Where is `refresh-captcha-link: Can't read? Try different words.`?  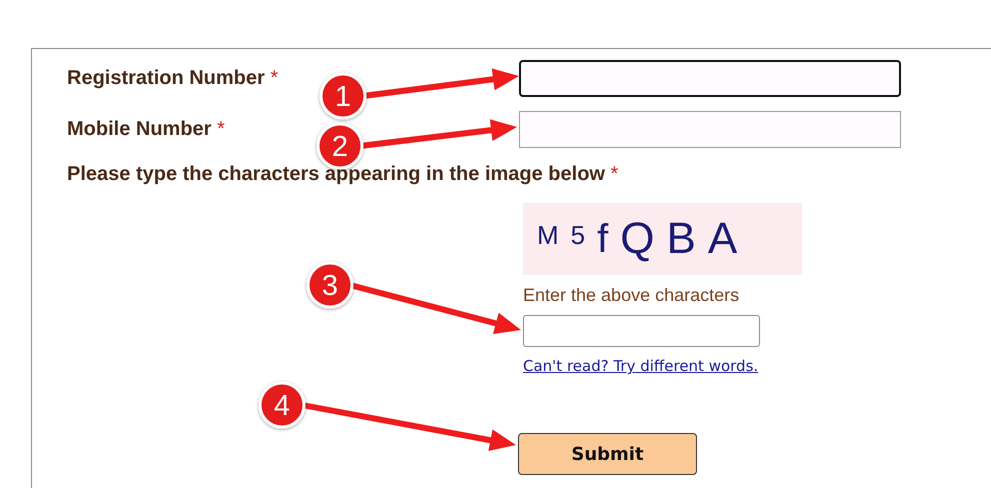
refresh-captcha-link: Can't read? Try different words. is located at coordinates (640, 366).